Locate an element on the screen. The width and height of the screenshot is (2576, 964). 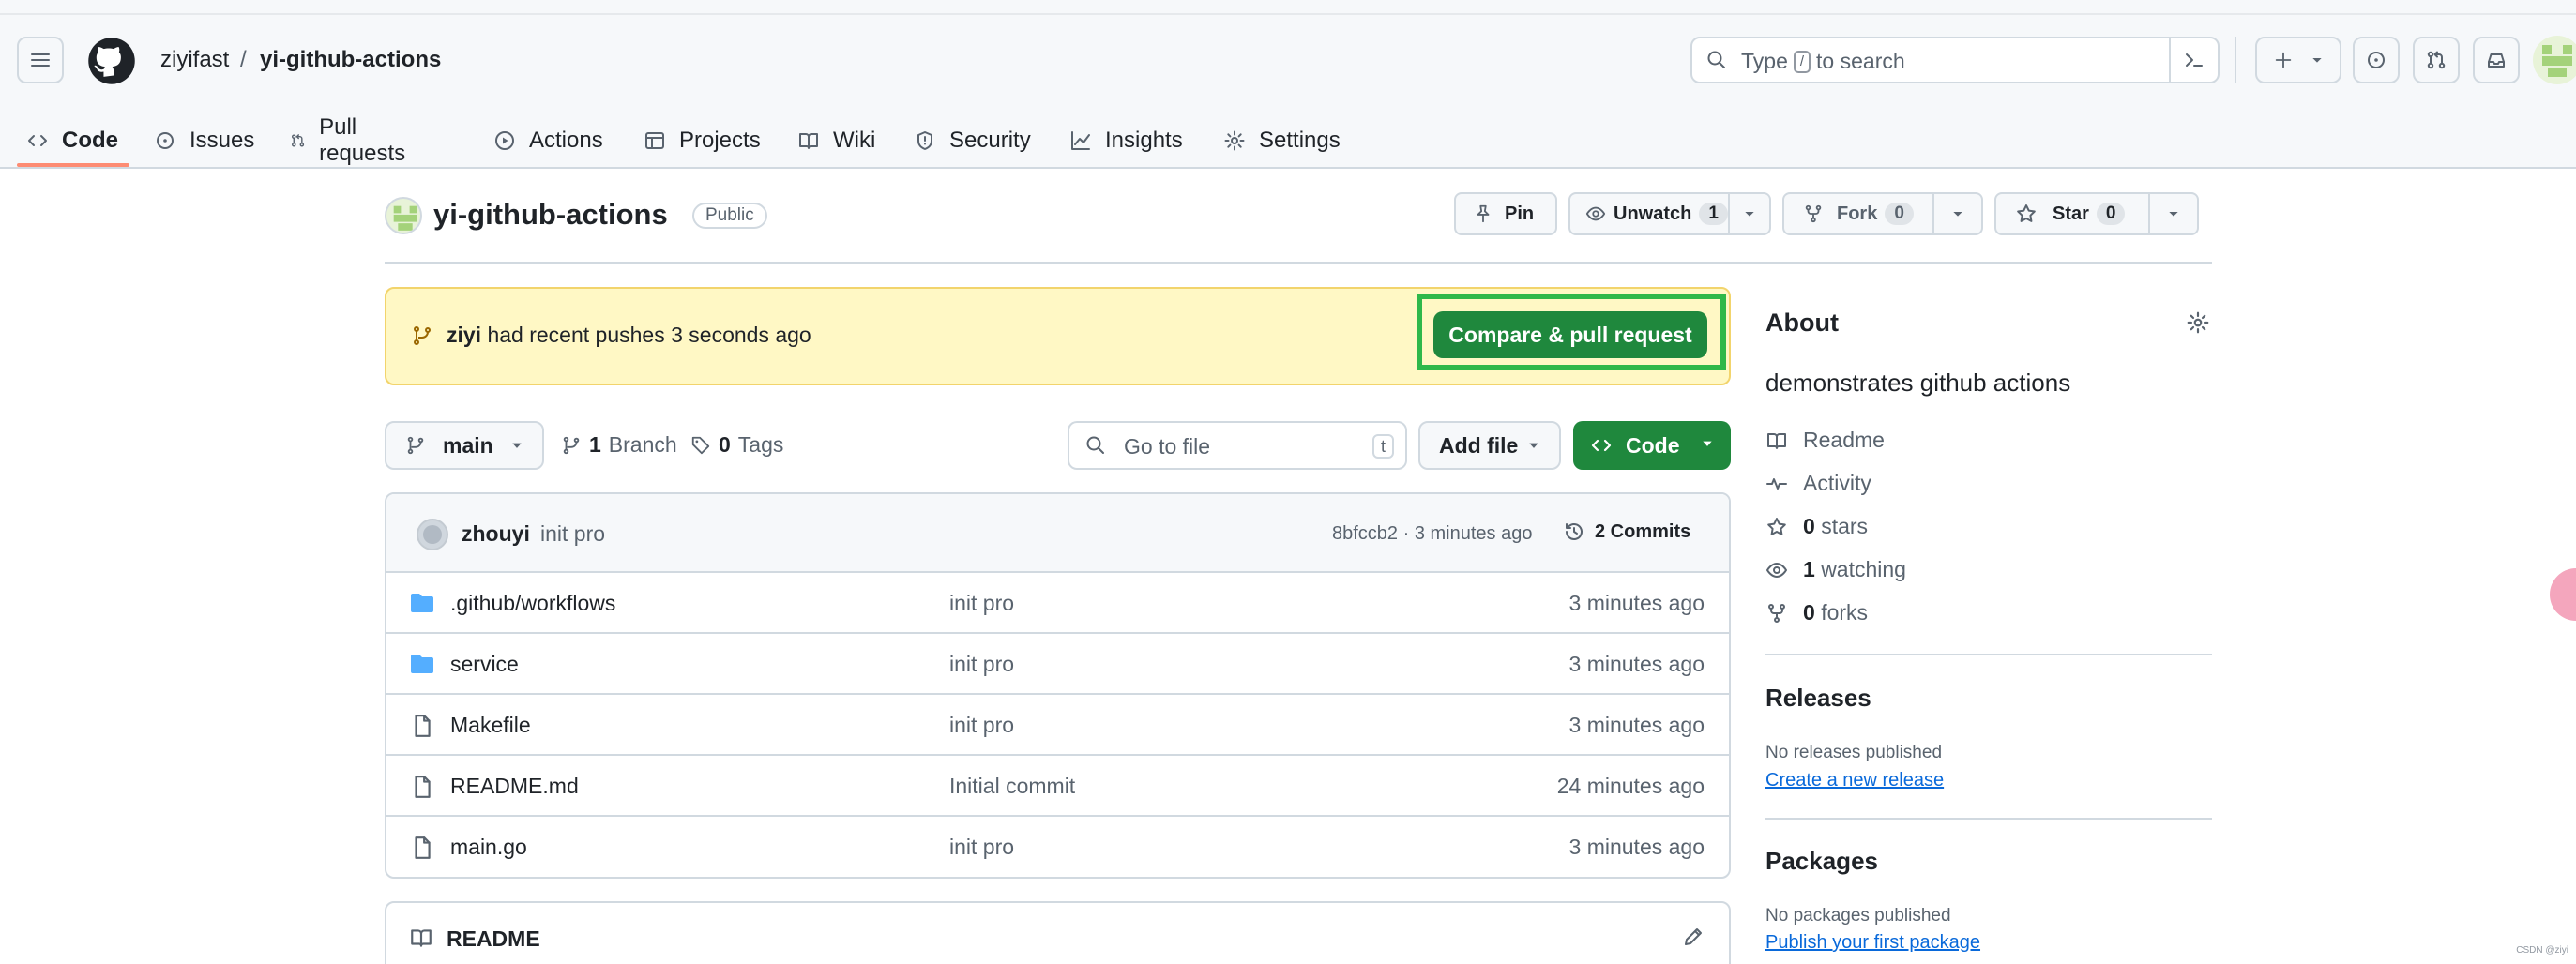
code-icon is located at coordinates (37, 140).